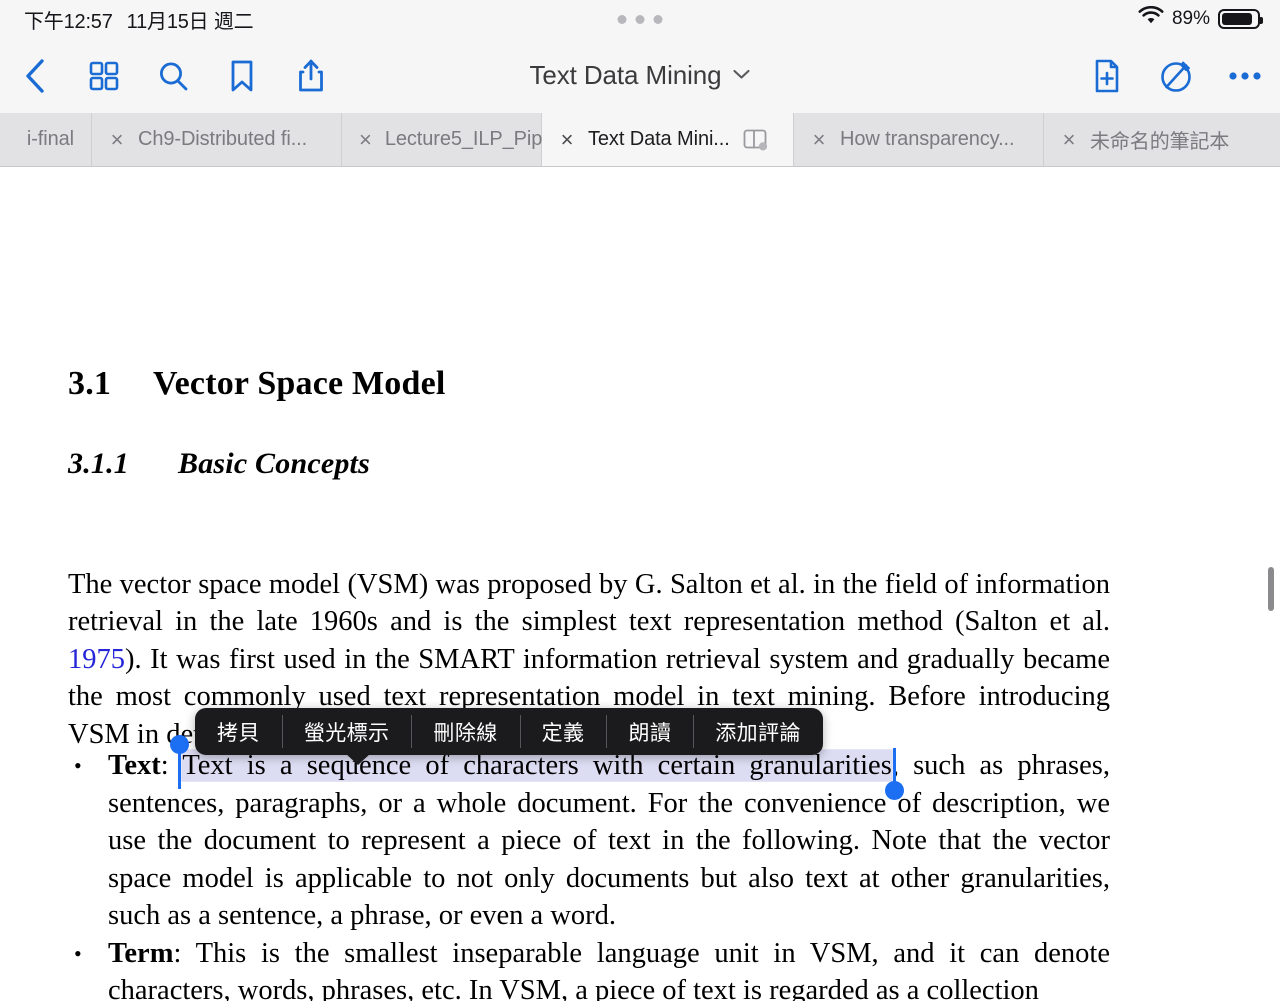  Describe the element at coordinates (190, 21) in the screenshot. I see `status-date: 11月15日 週二` at that location.